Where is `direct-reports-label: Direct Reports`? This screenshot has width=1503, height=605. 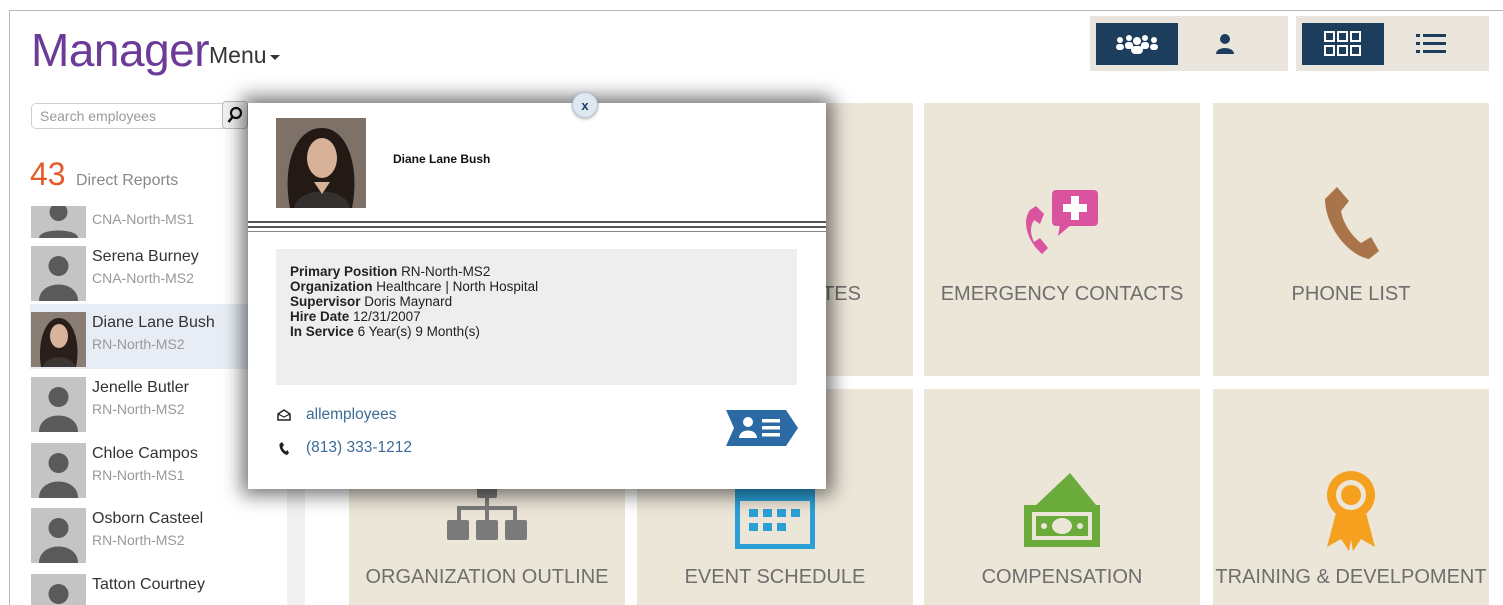 direct-reports-label: Direct Reports is located at coordinates (127, 180).